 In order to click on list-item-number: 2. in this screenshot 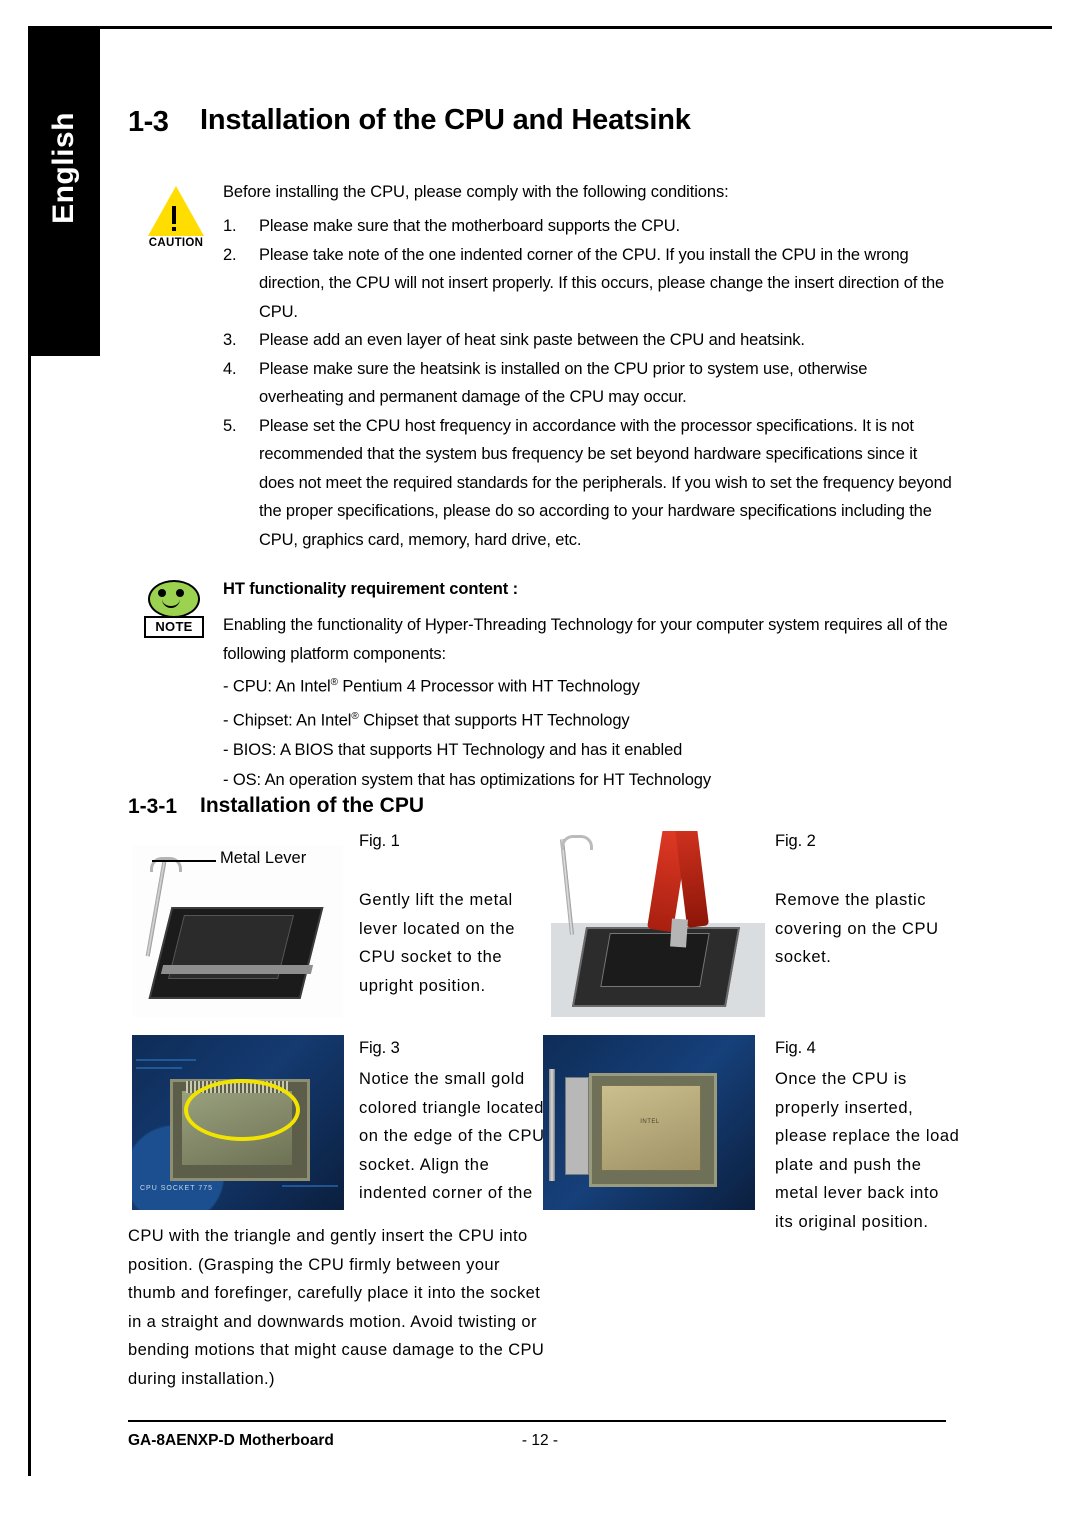, I will do `click(230, 254)`.